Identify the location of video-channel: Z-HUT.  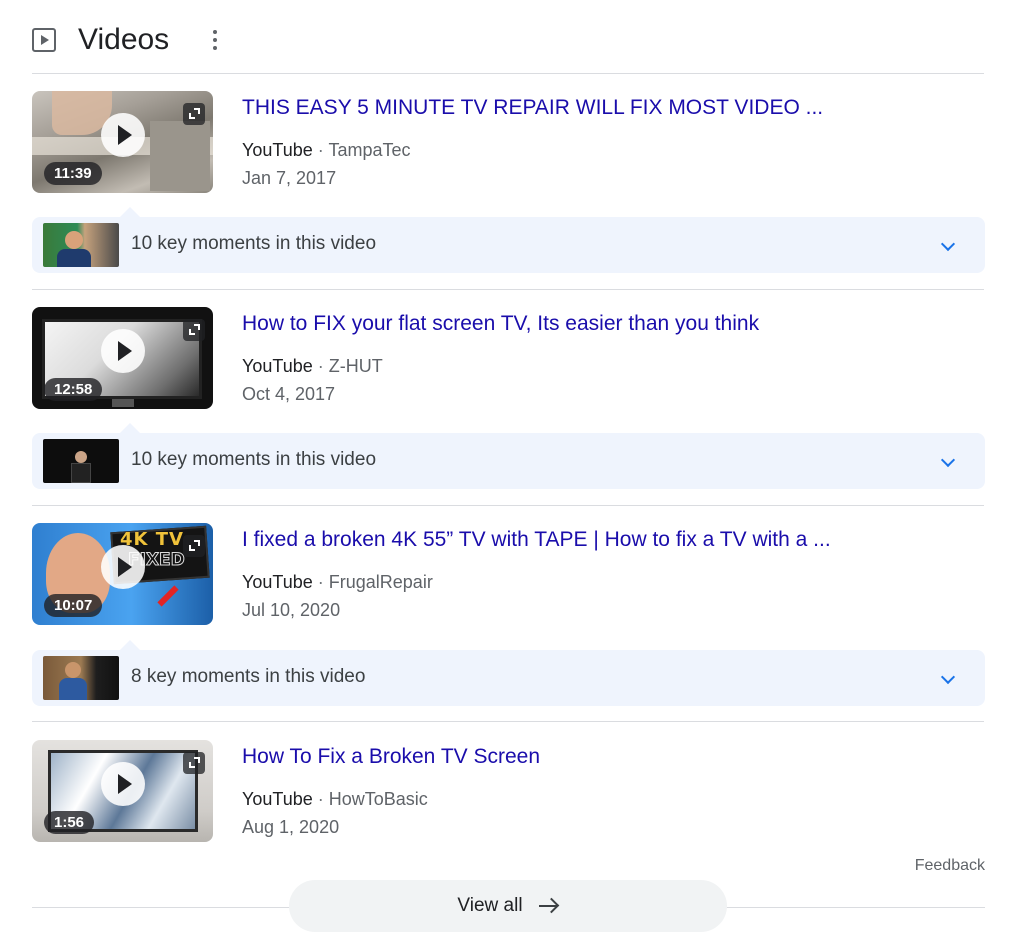
(355, 366).